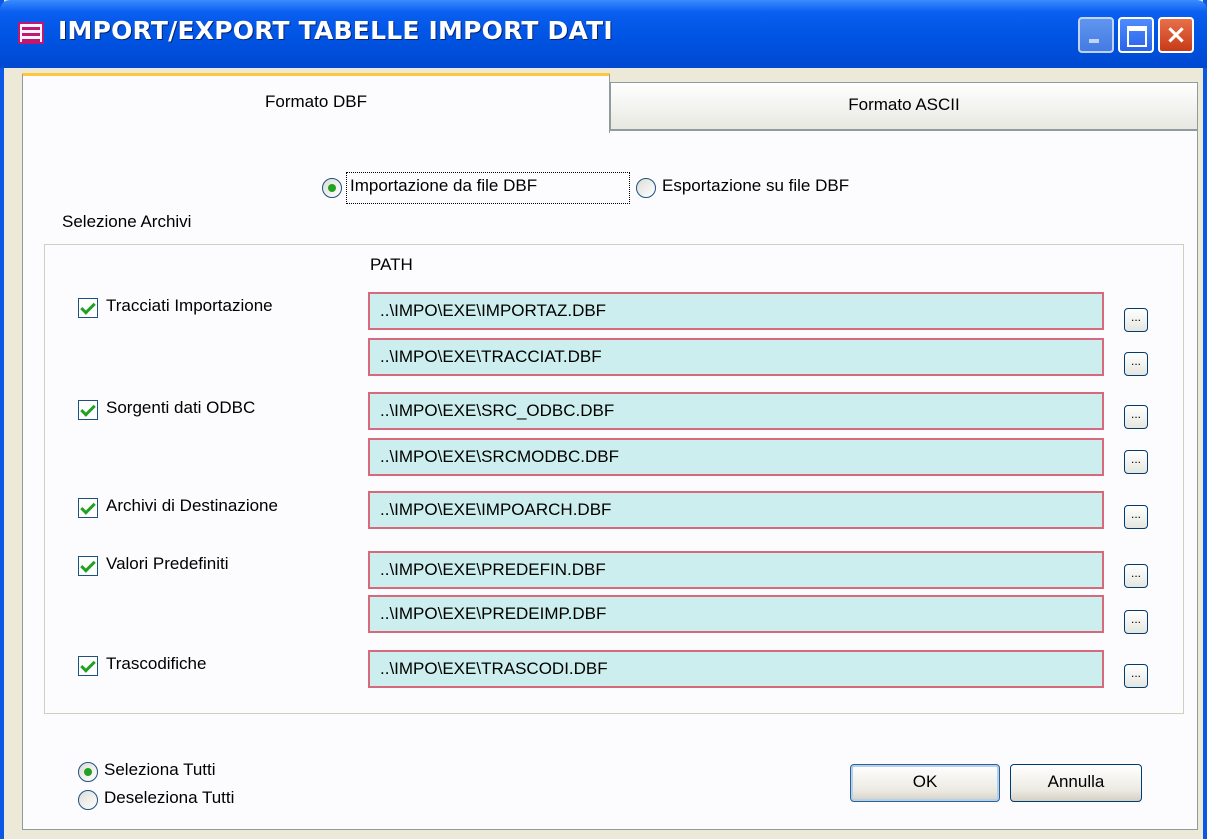 The width and height of the screenshot is (1207, 839). I want to click on title-bar: IMPORT/EXPORT TABELLE IMPORT DATI ×, so click(603, 34).